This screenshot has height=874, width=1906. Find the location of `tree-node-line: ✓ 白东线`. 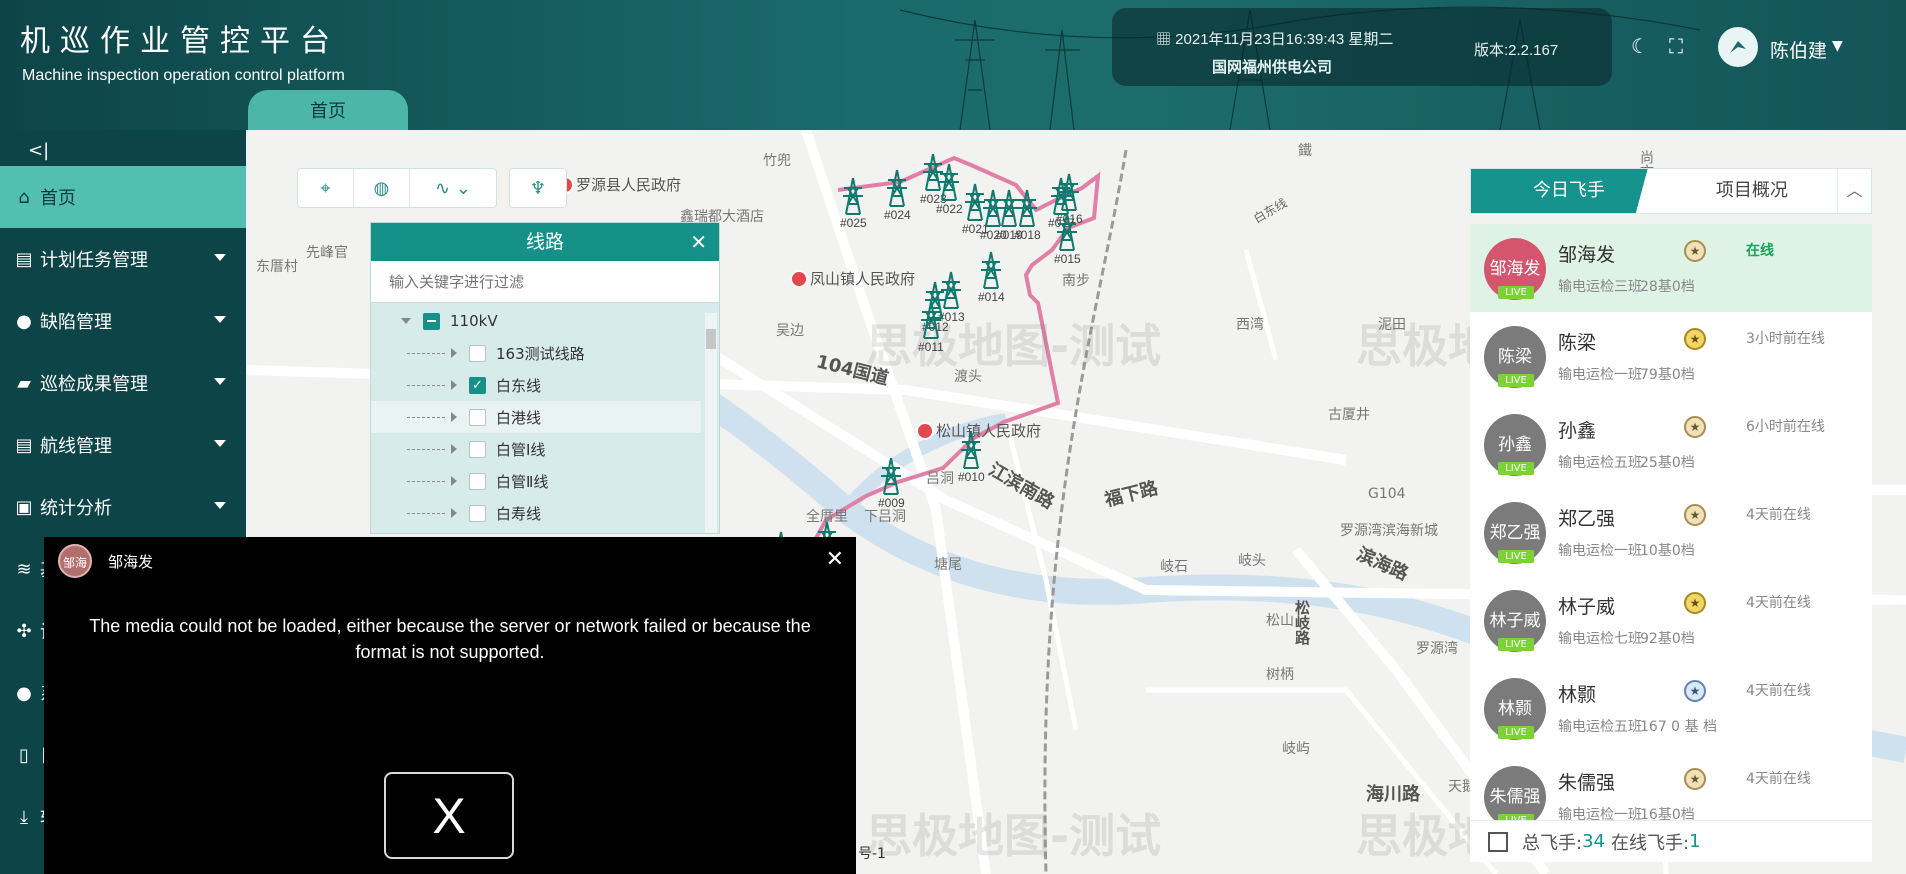

tree-node-line: ✓ 白东线 is located at coordinates (536, 385).